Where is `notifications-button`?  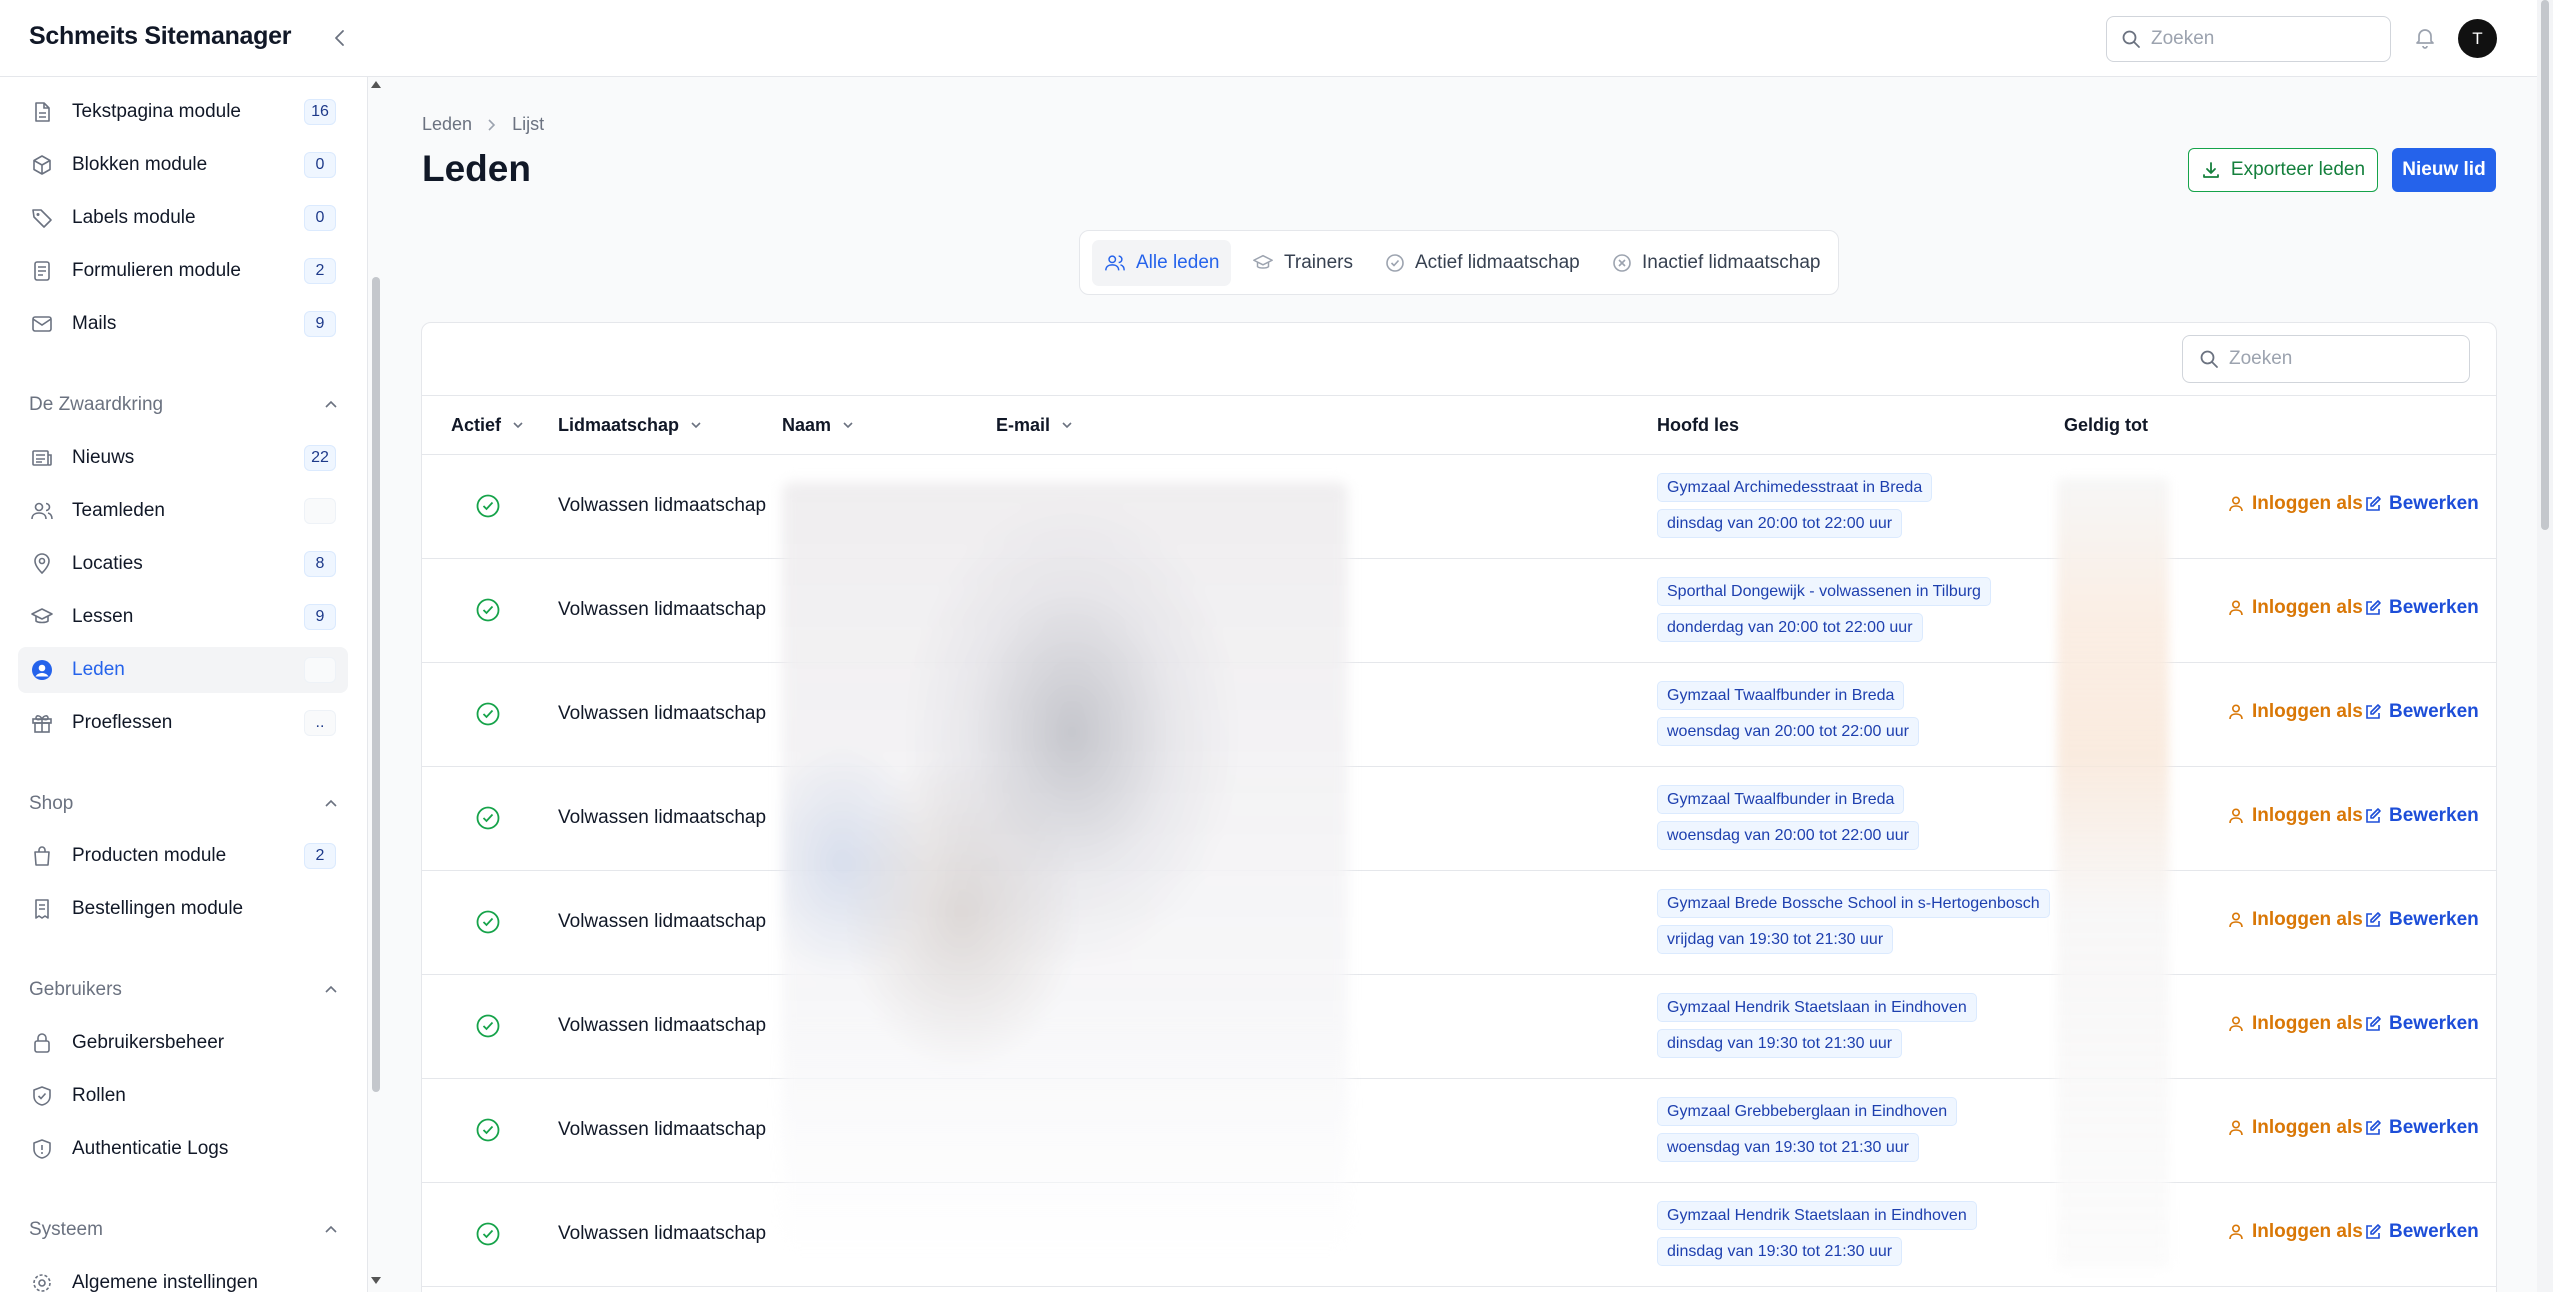
notifications-button is located at coordinates (2425, 38).